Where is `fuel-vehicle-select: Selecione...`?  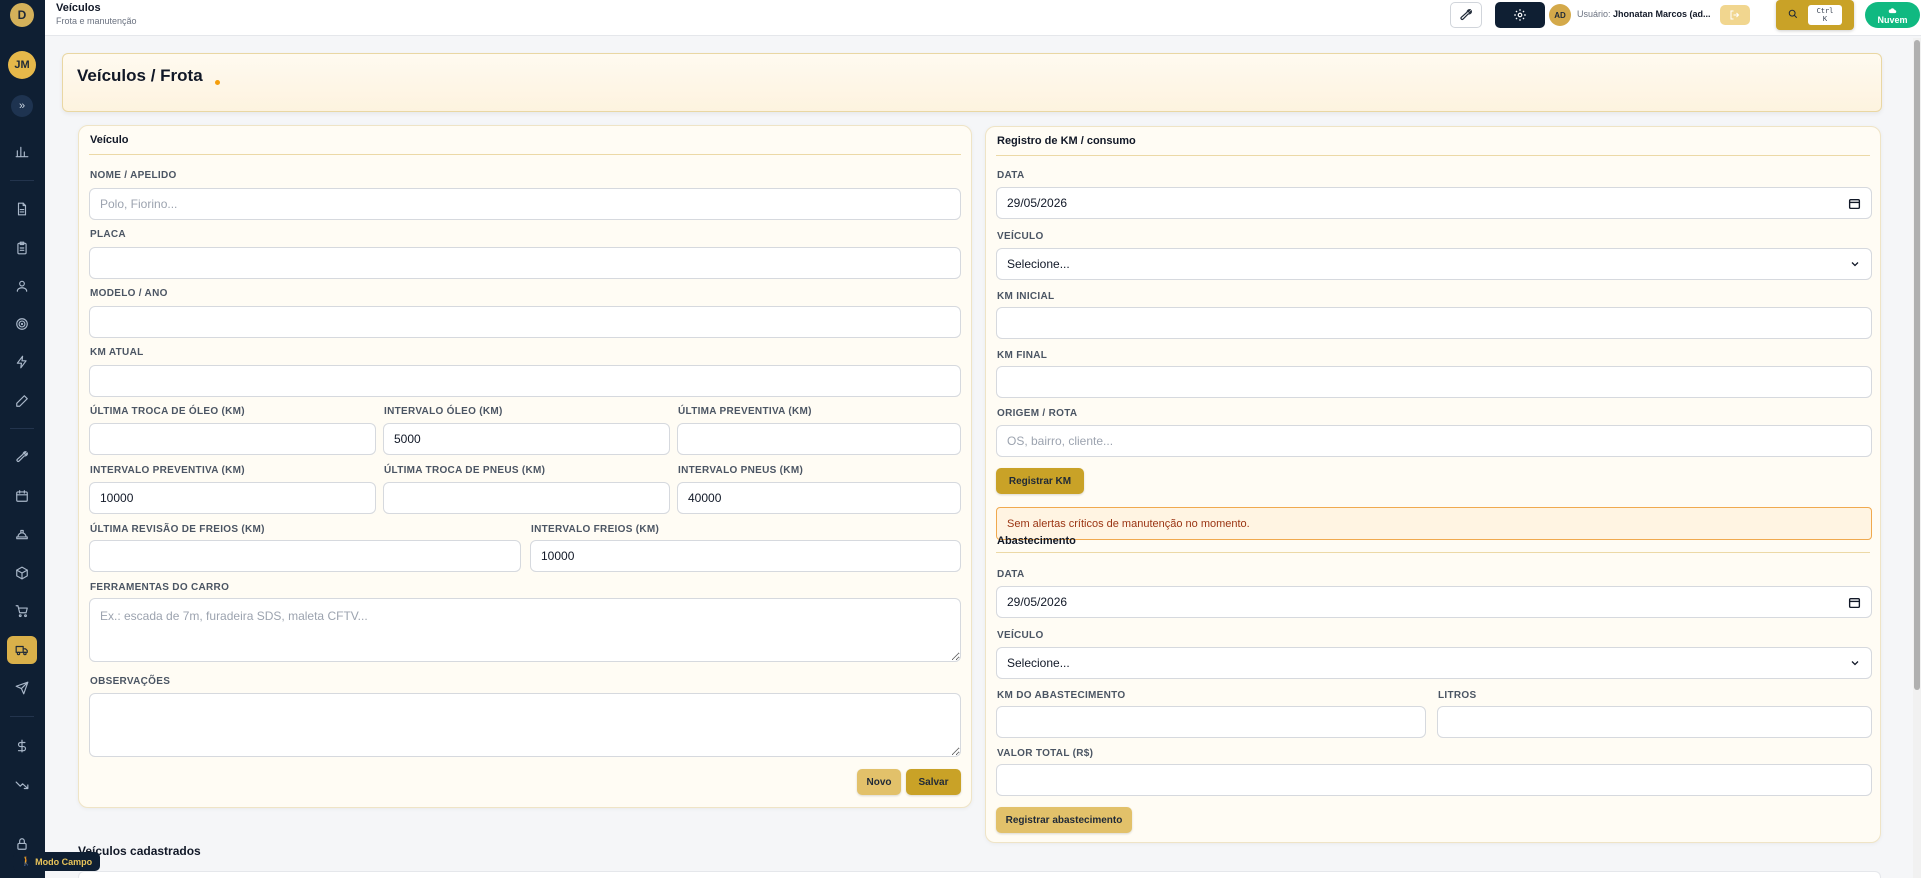 fuel-vehicle-select: Selecione... is located at coordinates (1434, 663).